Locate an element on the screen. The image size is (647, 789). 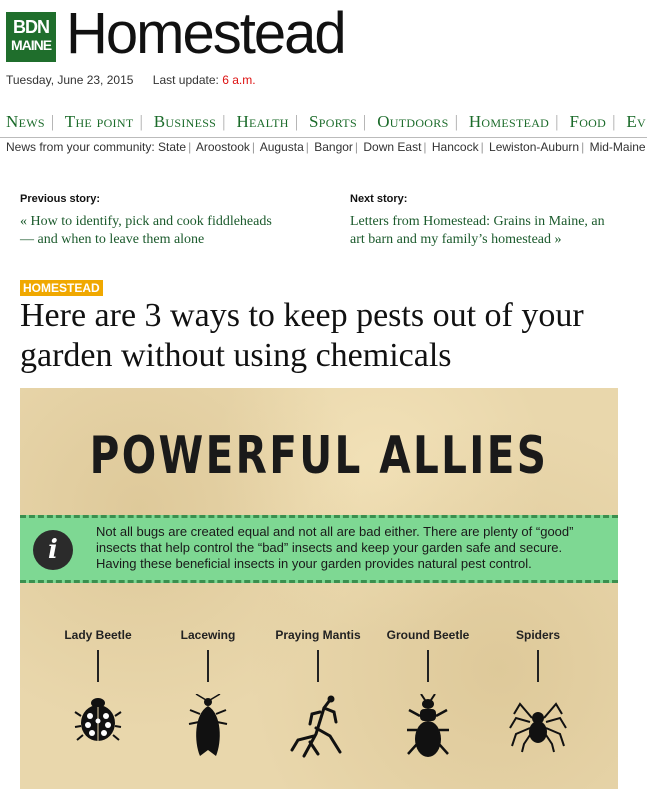
community-link-down-east: Down East is located at coordinates (392, 147).